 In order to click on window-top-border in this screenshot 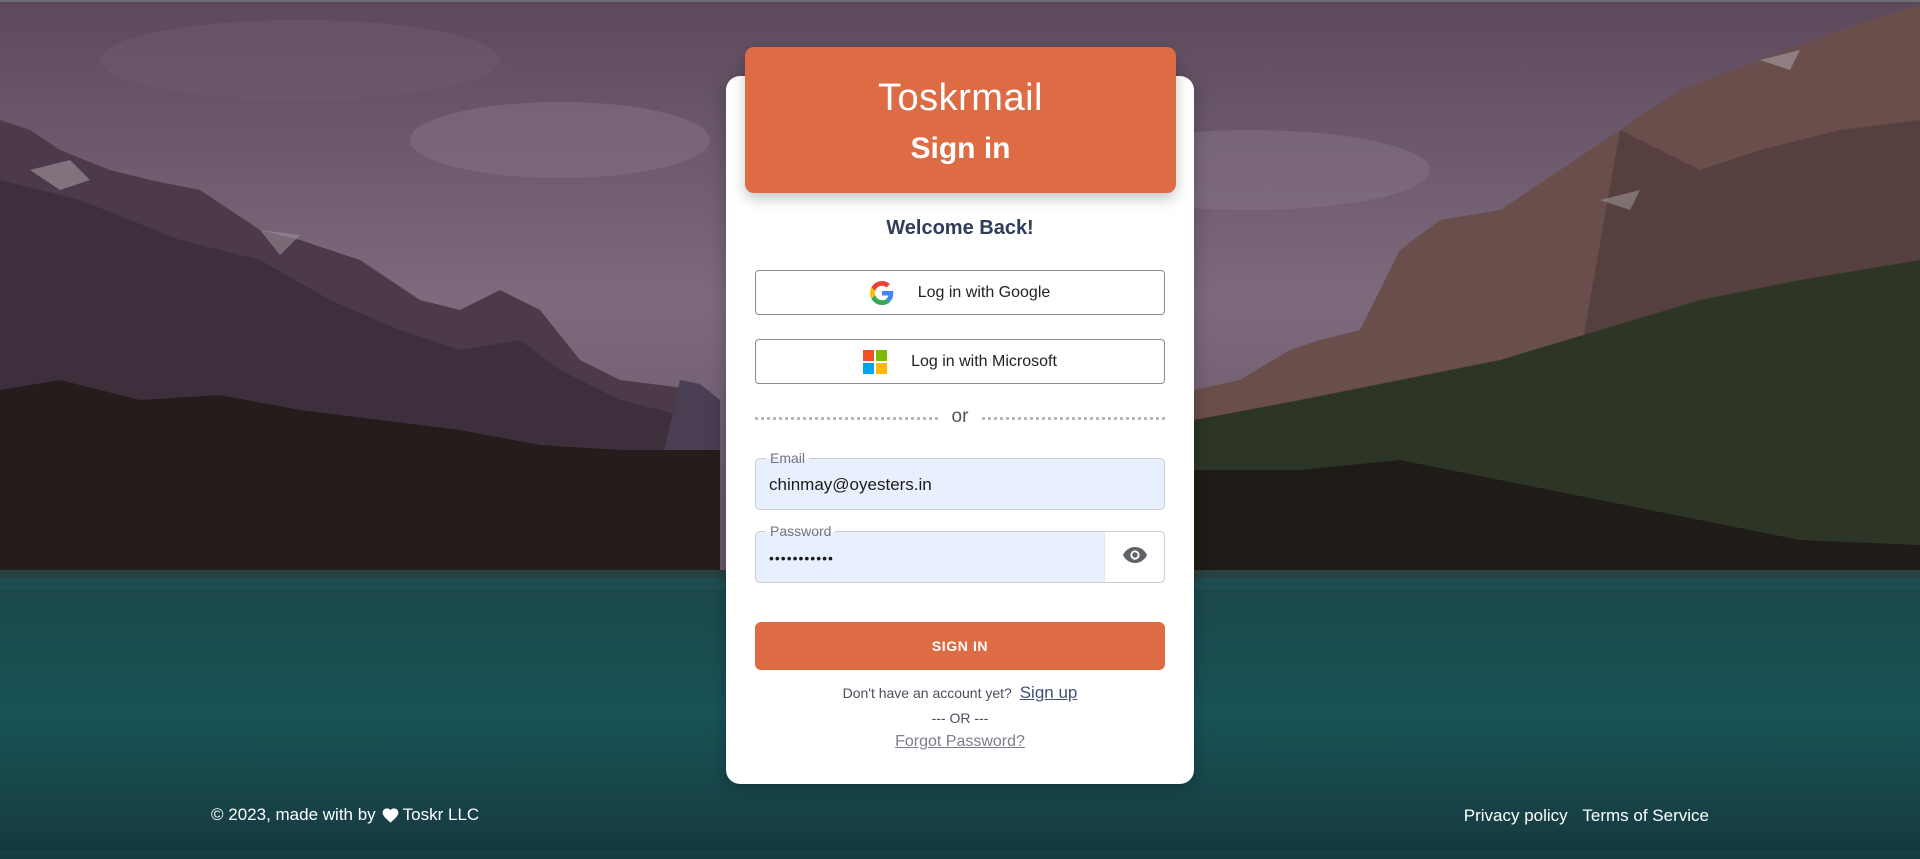, I will do `click(960, 1)`.